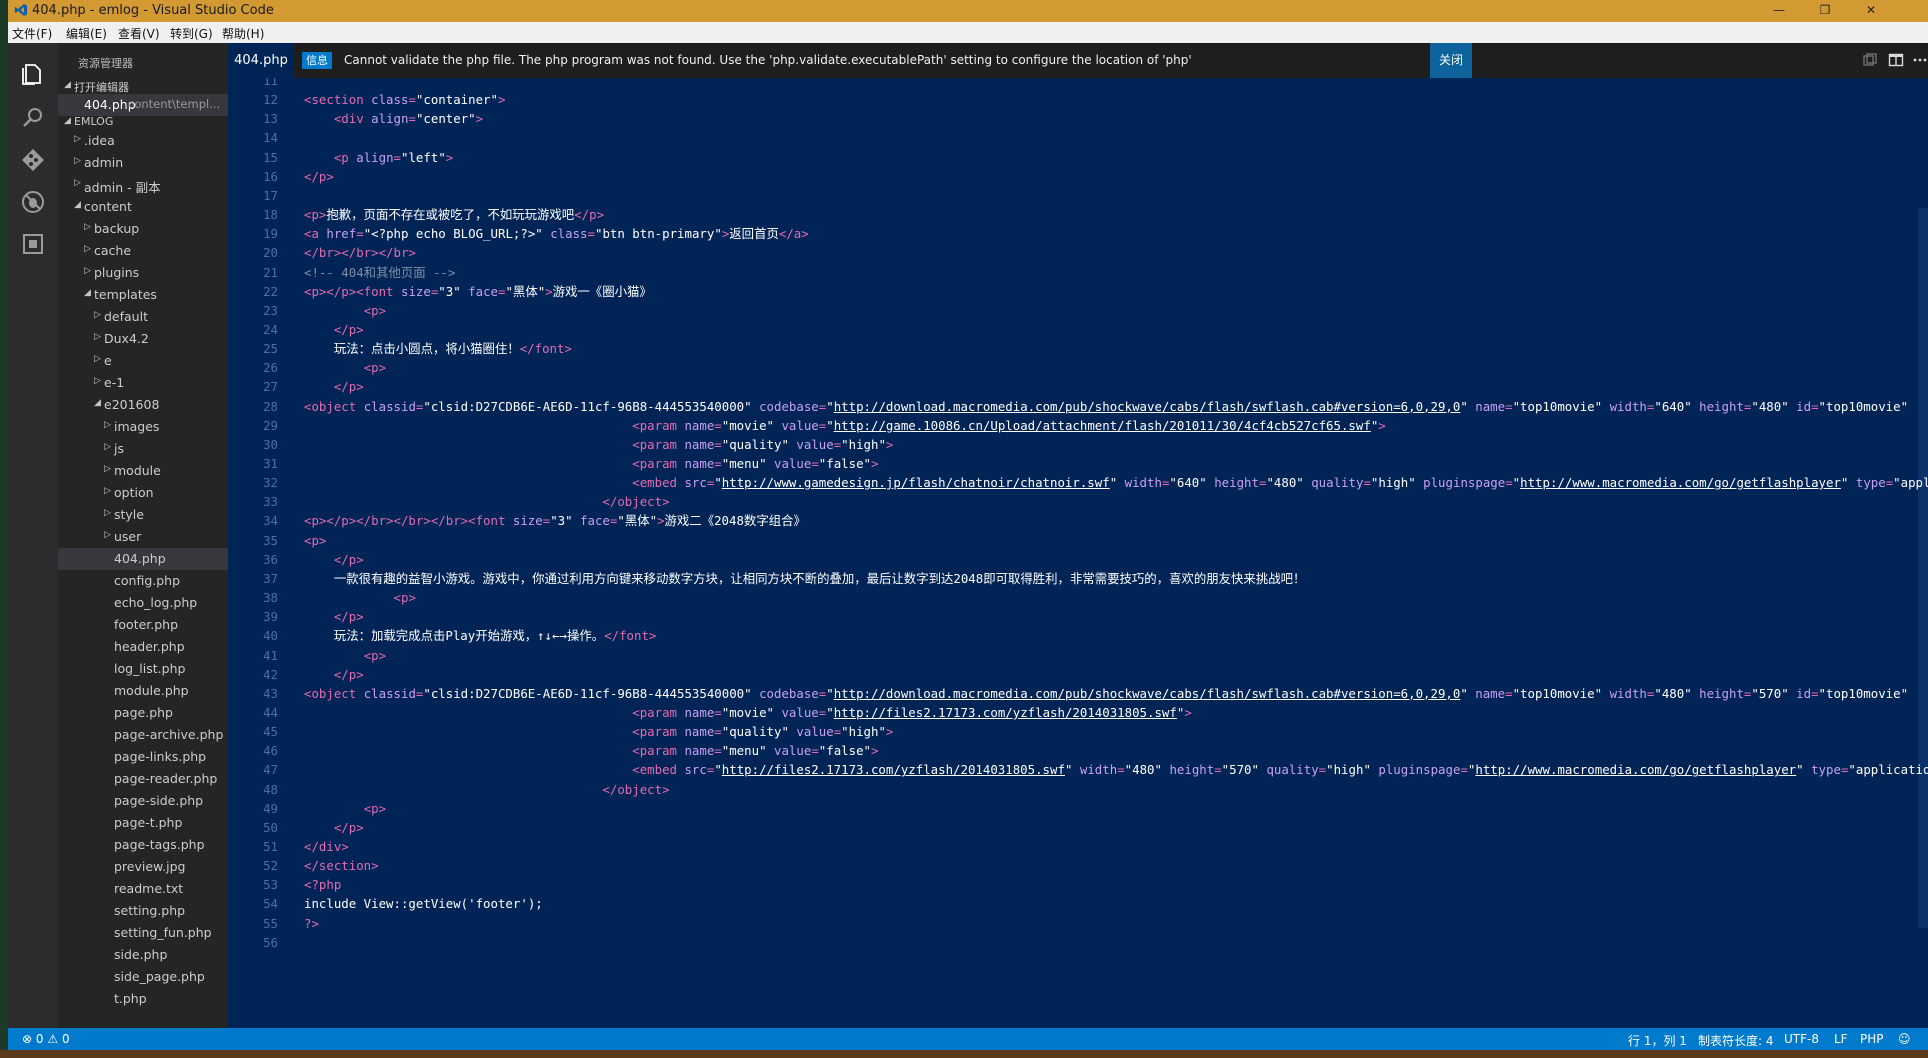 The height and width of the screenshot is (1058, 1928). What do you see at coordinates (1872, 1039) in the screenshot?
I see `language-mode: PHP` at bounding box center [1872, 1039].